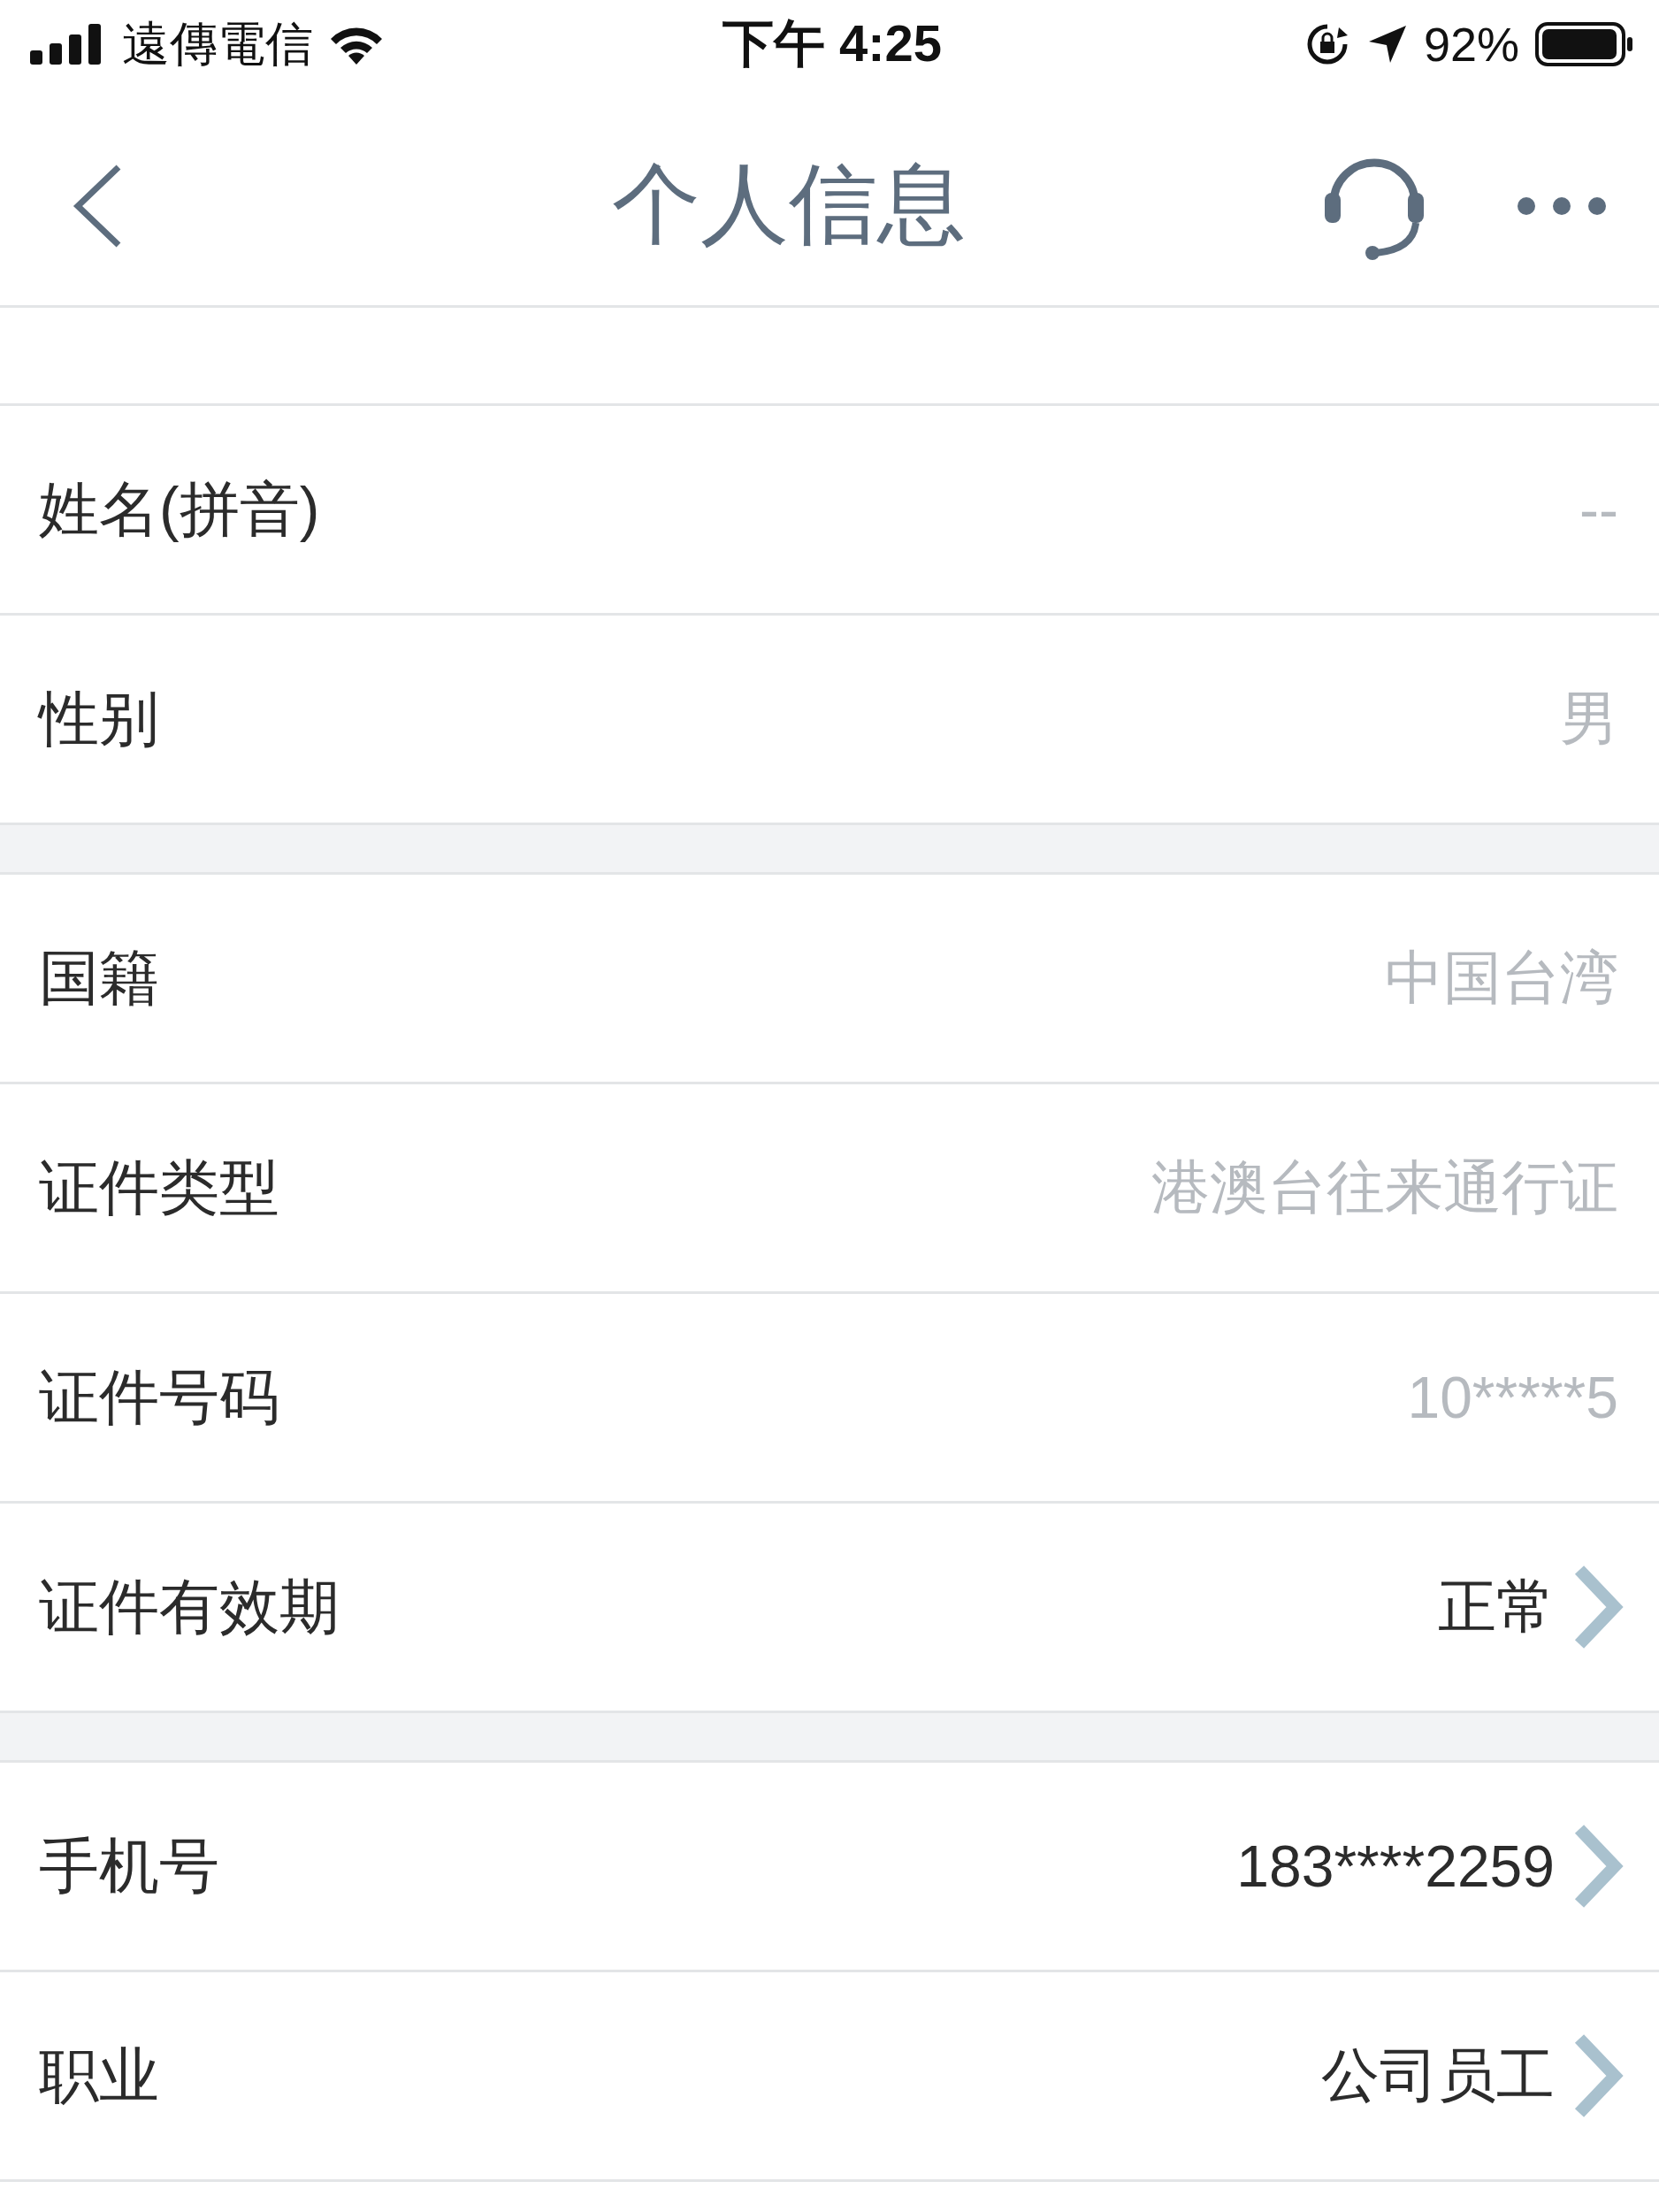  I want to click on field-label: 证件有效期, so click(189, 1606).